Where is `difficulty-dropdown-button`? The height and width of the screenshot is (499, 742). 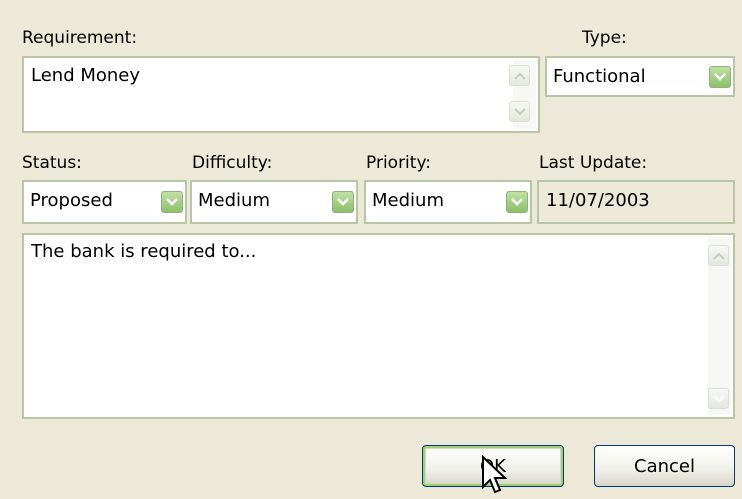 difficulty-dropdown-button is located at coordinates (343, 202).